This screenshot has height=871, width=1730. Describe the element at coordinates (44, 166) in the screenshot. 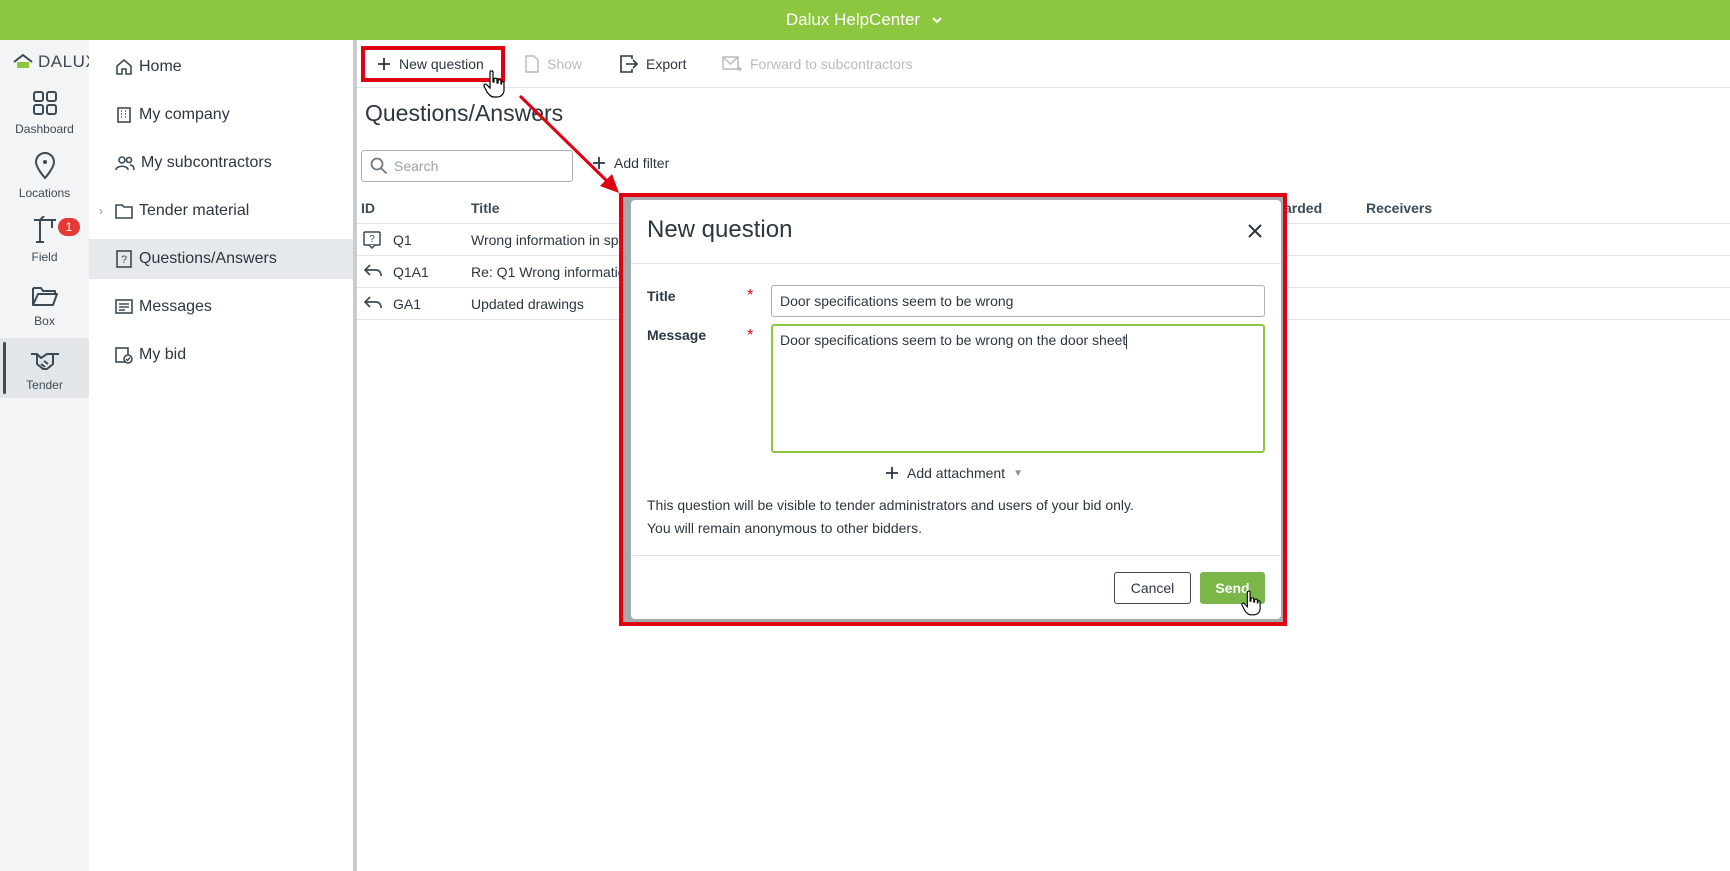

I see `location-pin-icon` at that location.